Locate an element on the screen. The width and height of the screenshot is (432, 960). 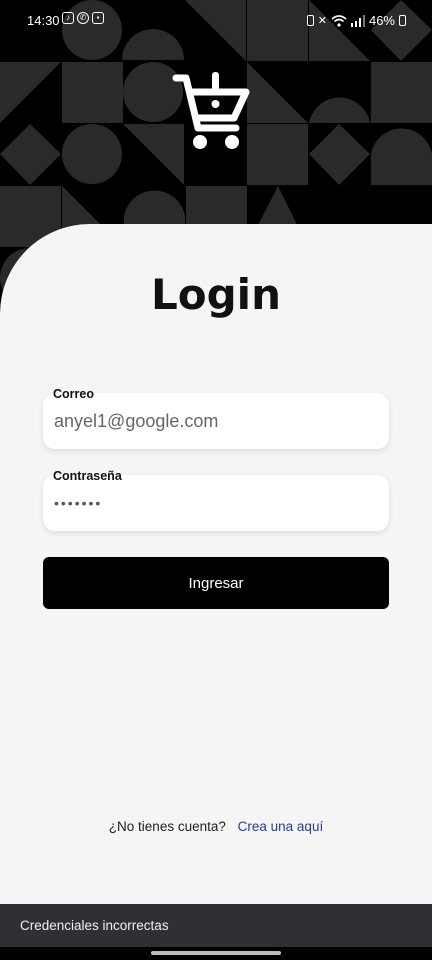
page-title: Login is located at coordinates (216, 294).